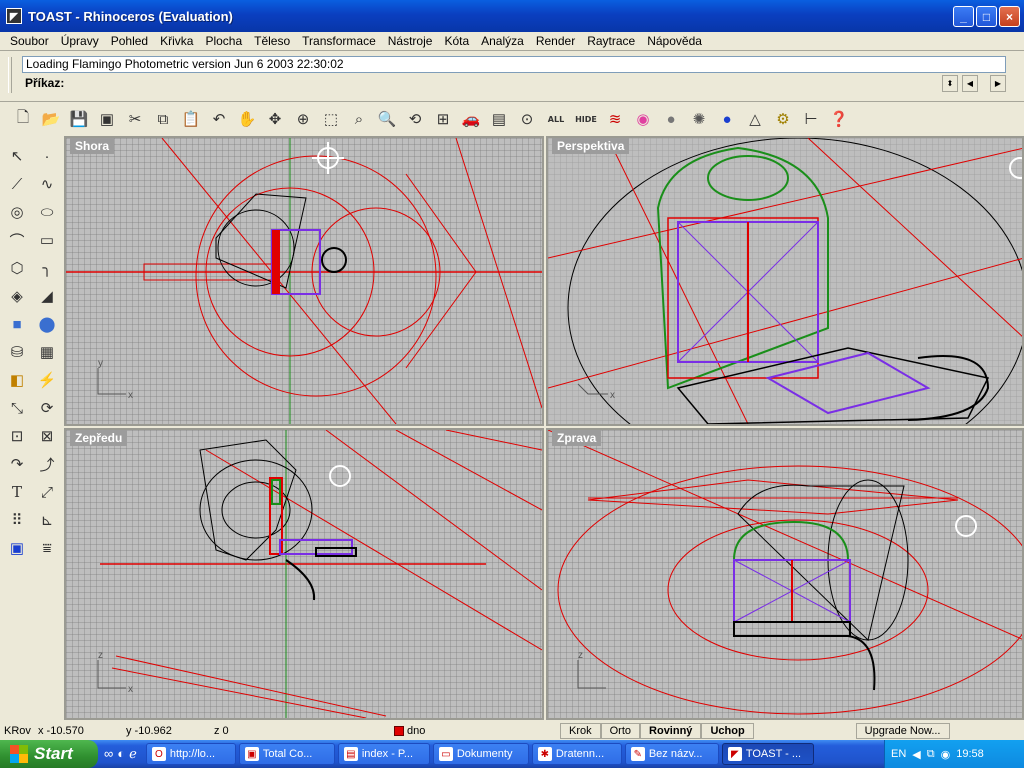 The width and height of the screenshot is (1024, 768). Describe the element at coordinates (17, 436) in the screenshot. I see `group-icon: ⊡` at that location.